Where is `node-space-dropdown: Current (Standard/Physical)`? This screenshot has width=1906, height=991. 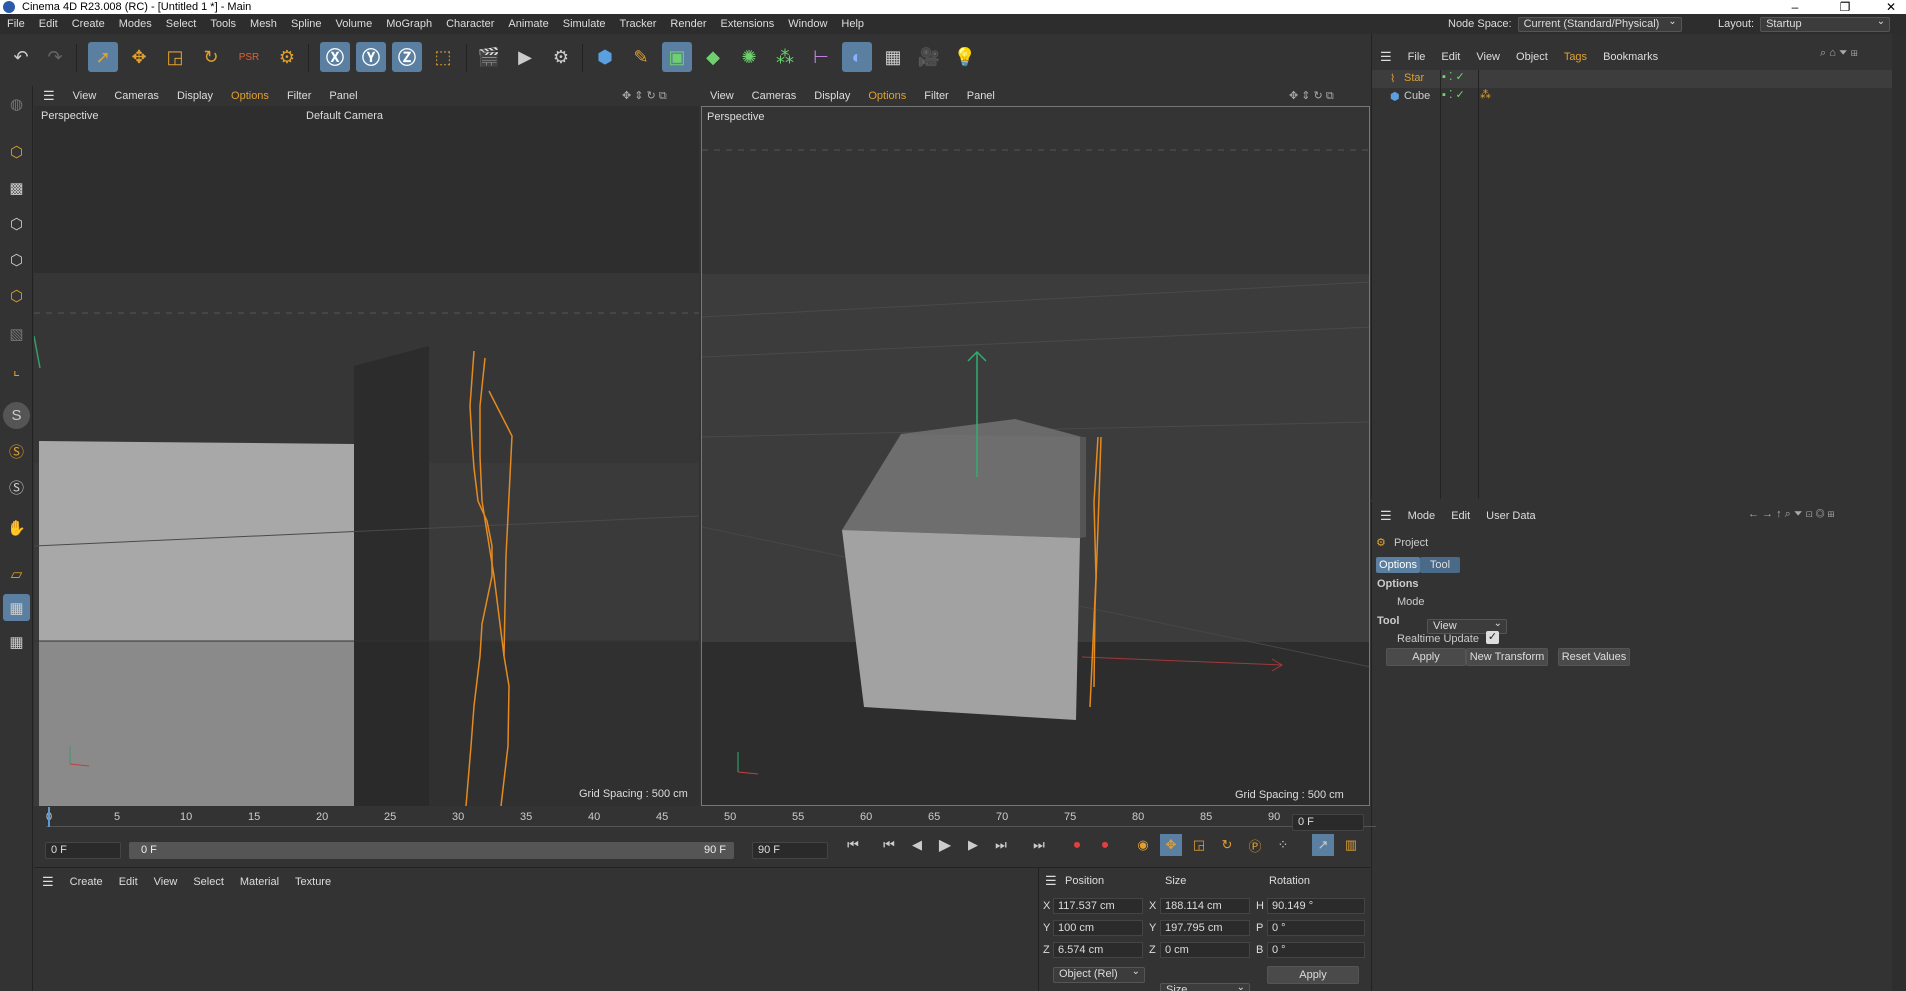 node-space-dropdown: Current (Standard/Physical) is located at coordinates (1599, 23).